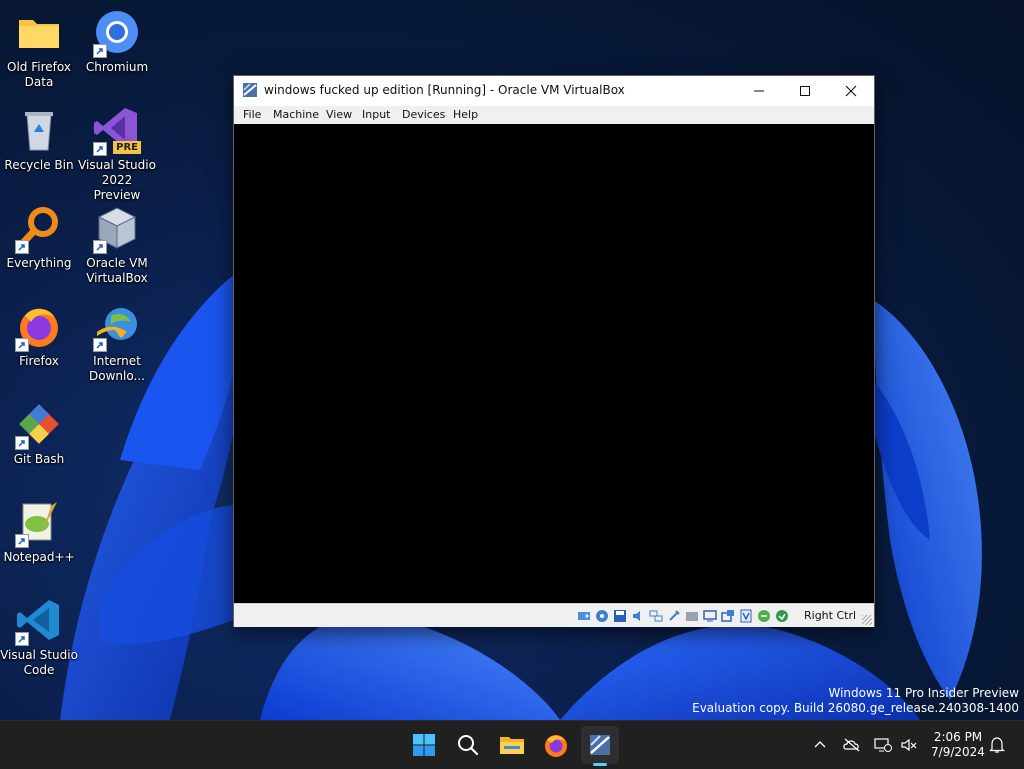 The width and height of the screenshot is (1024, 769). I want to click on audio-icon, so click(638, 615).